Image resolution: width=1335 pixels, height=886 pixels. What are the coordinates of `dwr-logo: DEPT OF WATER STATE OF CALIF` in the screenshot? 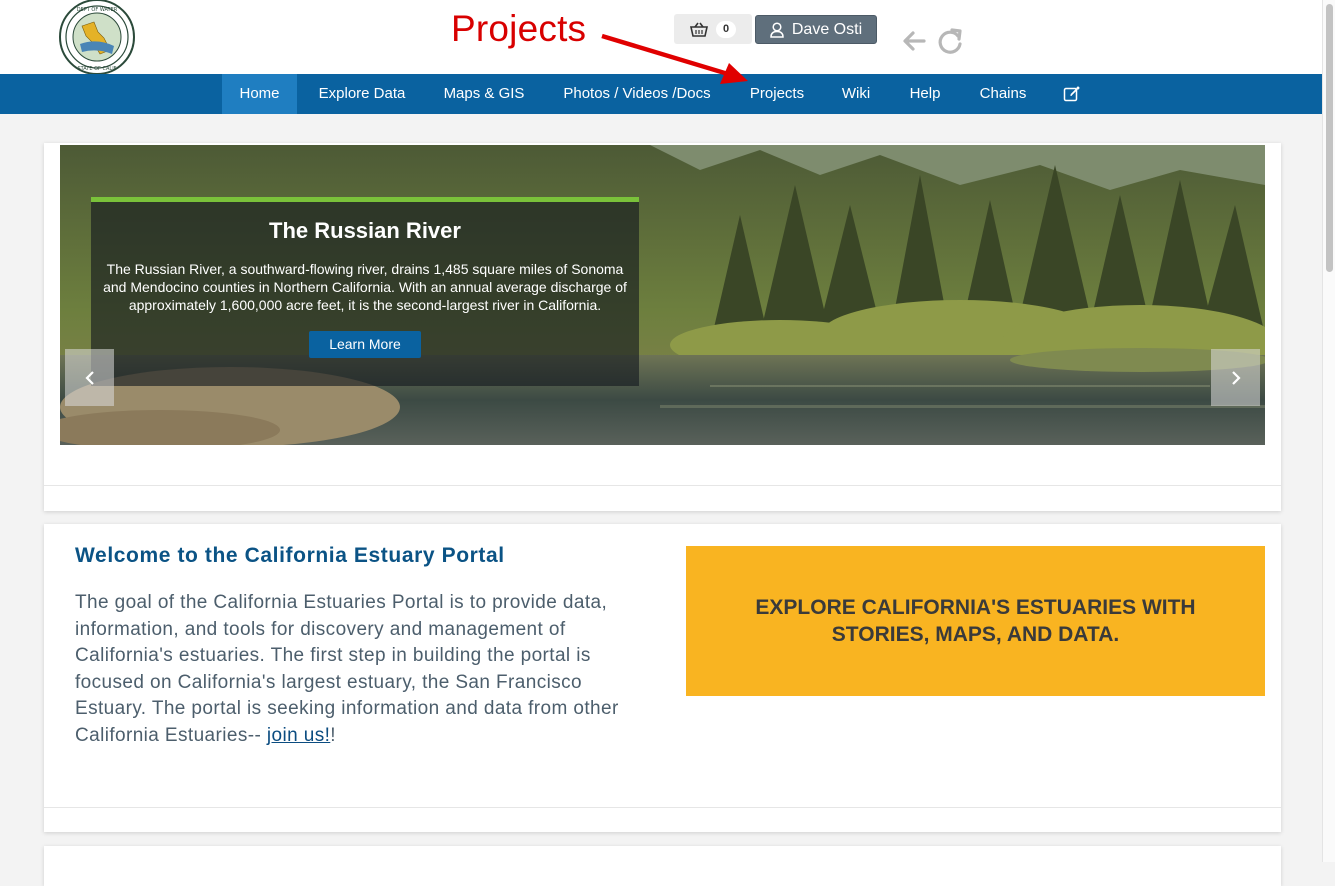 It's located at (97, 38).